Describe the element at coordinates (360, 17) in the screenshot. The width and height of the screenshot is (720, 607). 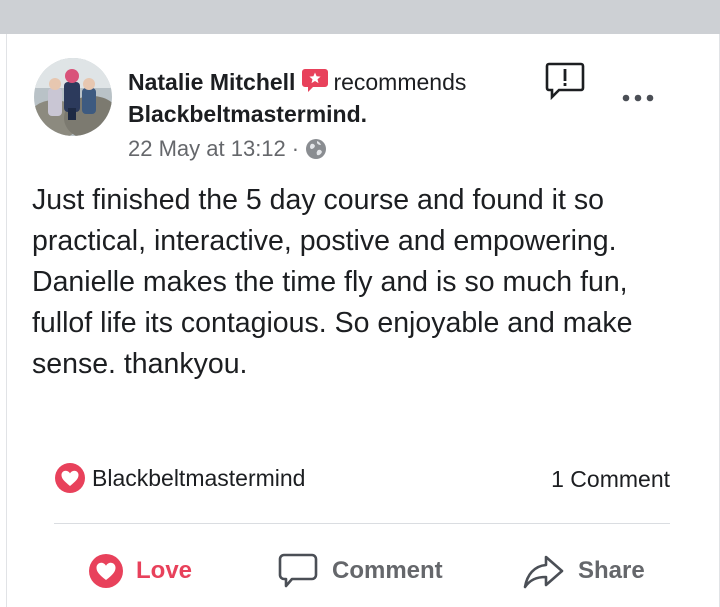
I see `top-bar` at that location.